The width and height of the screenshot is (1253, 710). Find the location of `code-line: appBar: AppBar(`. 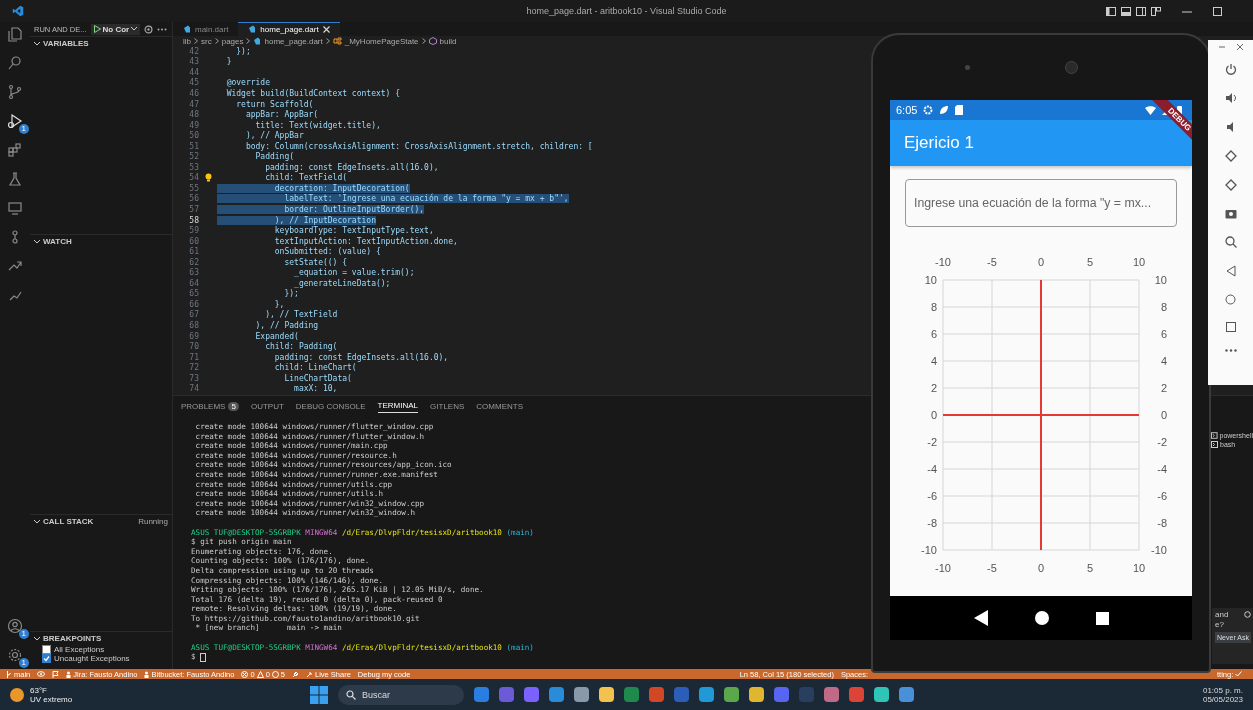

code-line: appBar: AppBar( is located at coordinates (281, 115).